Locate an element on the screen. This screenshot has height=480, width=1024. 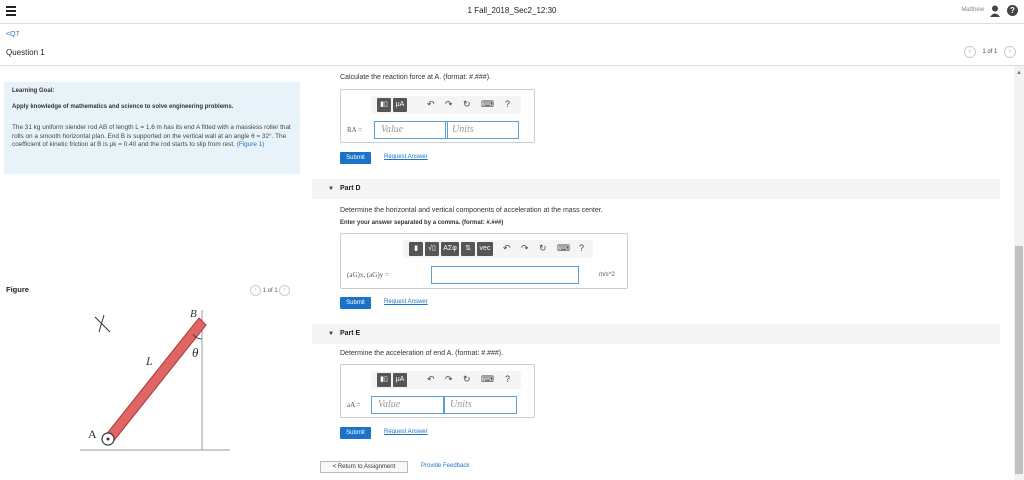
arrows-button: ⇅ is located at coordinates (468, 249).